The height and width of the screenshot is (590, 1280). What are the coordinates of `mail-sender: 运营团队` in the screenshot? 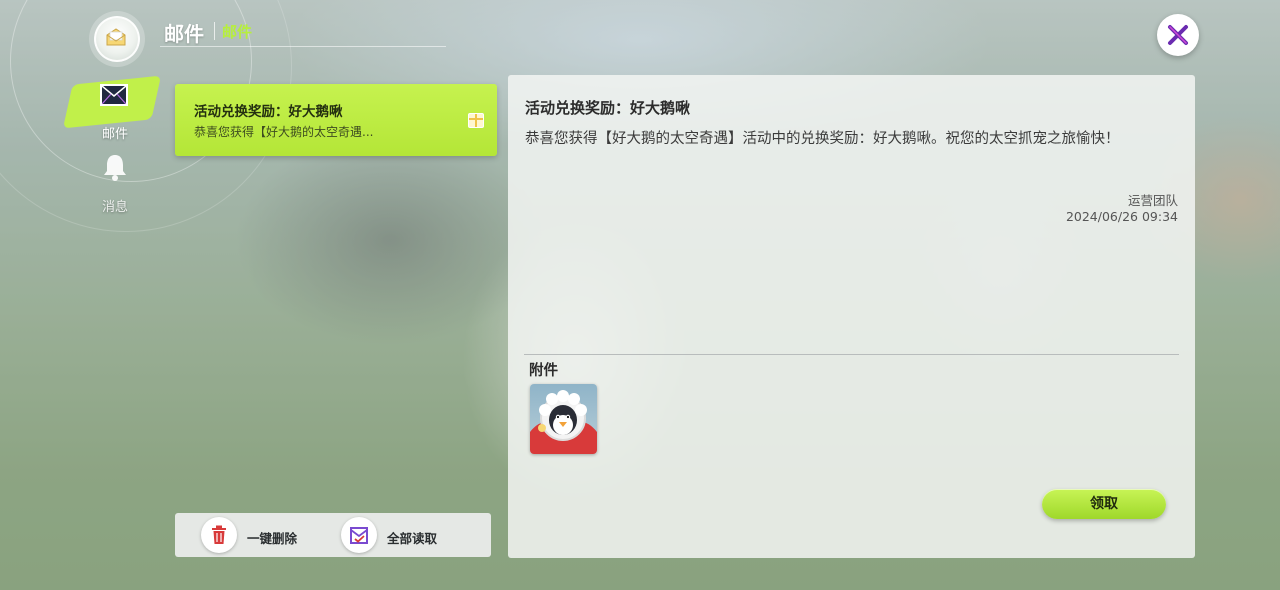 It's located at (1152, 200).